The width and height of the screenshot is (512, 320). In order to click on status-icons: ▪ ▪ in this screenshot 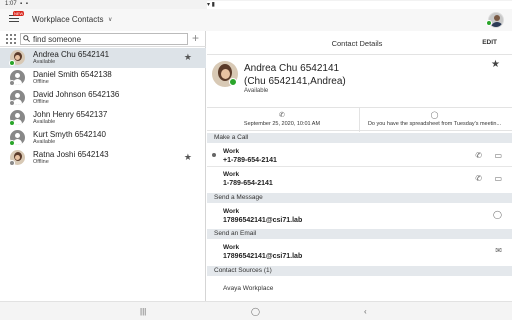, I will do `click(24, 4)`.